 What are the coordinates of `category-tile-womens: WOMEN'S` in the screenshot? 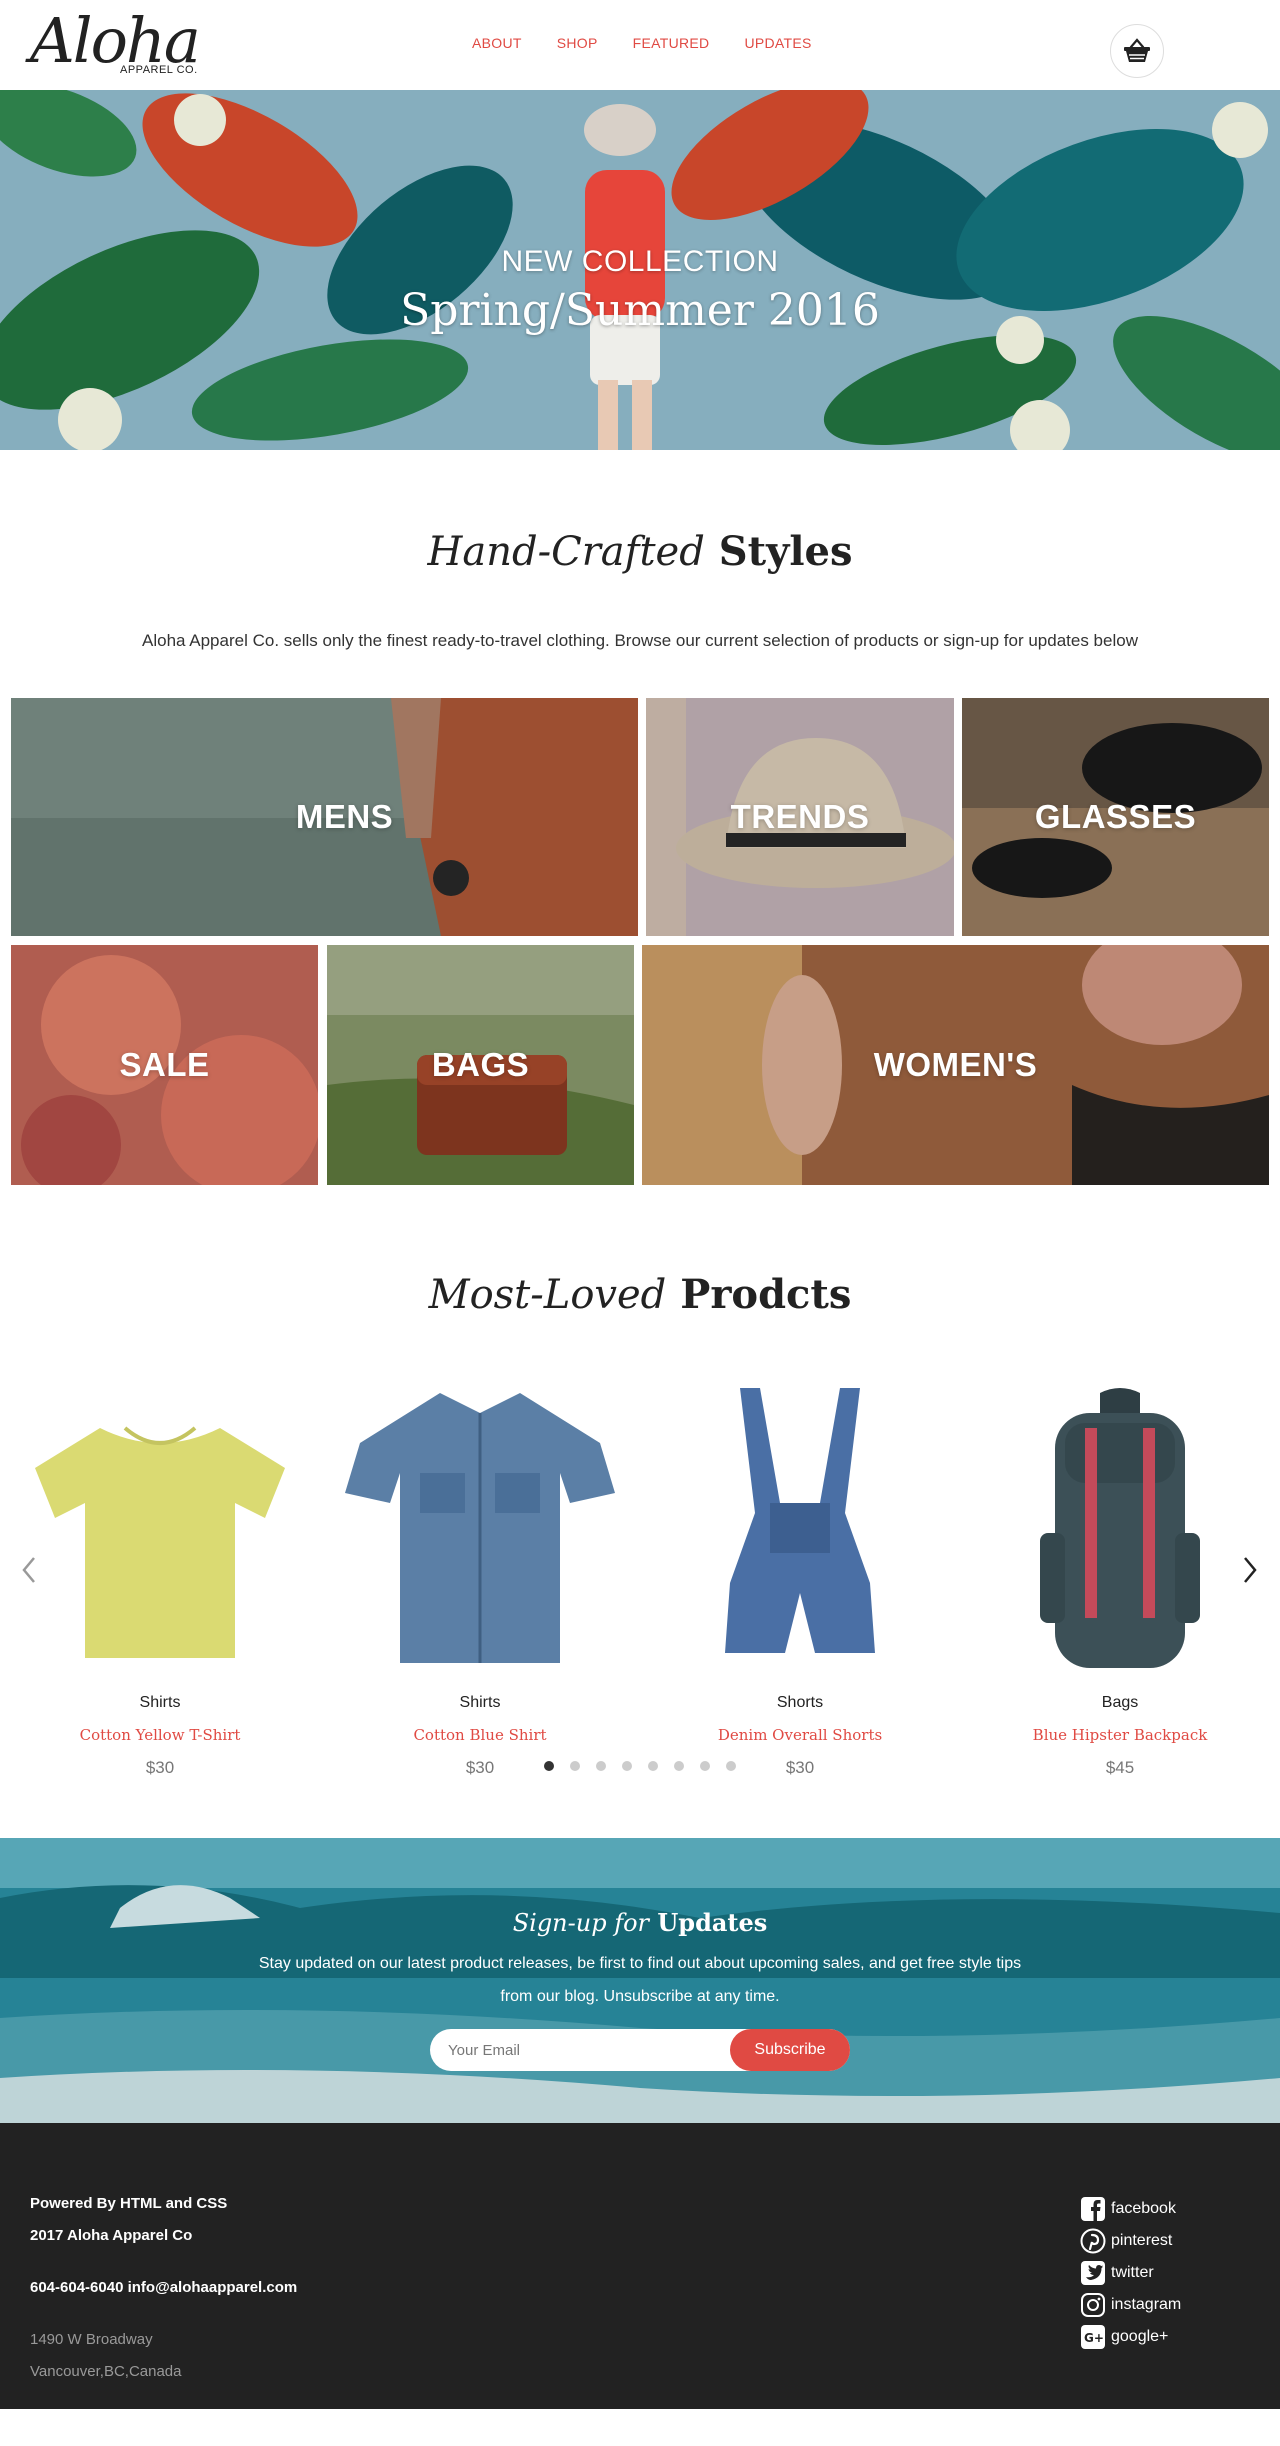 It's located at (955, 1065).